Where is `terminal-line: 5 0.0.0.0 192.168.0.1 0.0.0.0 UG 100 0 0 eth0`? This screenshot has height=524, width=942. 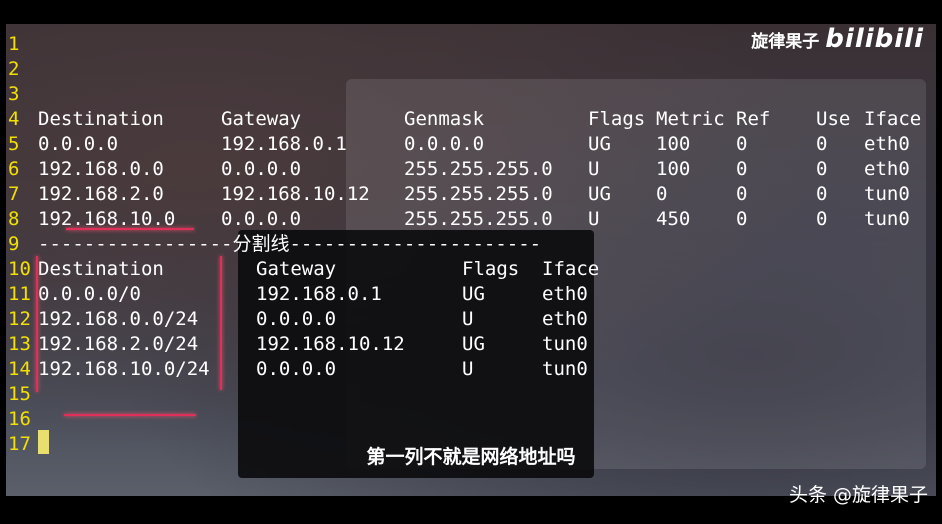 terminal-line: 5 0.0.0.0 192.168.0.1 0.0.0.0 UG 100 0 0 eth0 is located at coordinates (471, 144).